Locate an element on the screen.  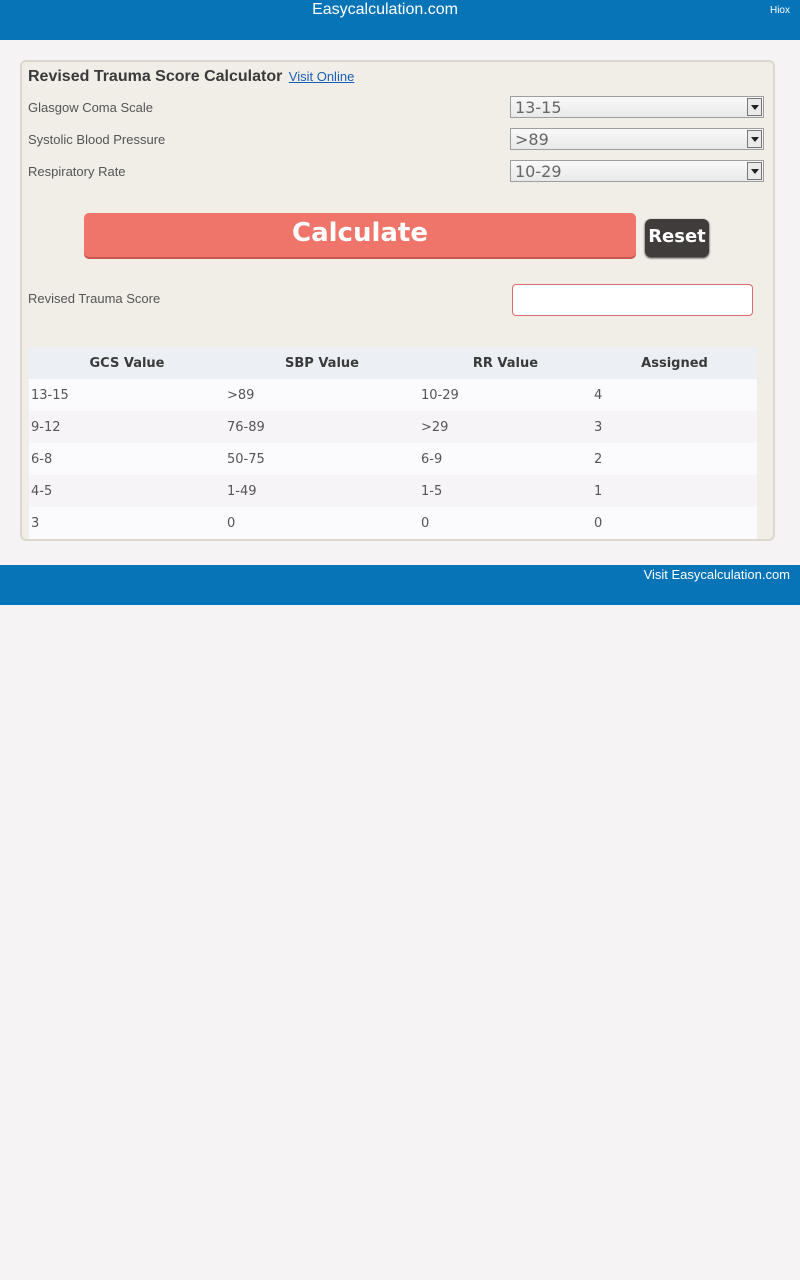
table-cell: 6-8 is located at coordinates (127, 459).